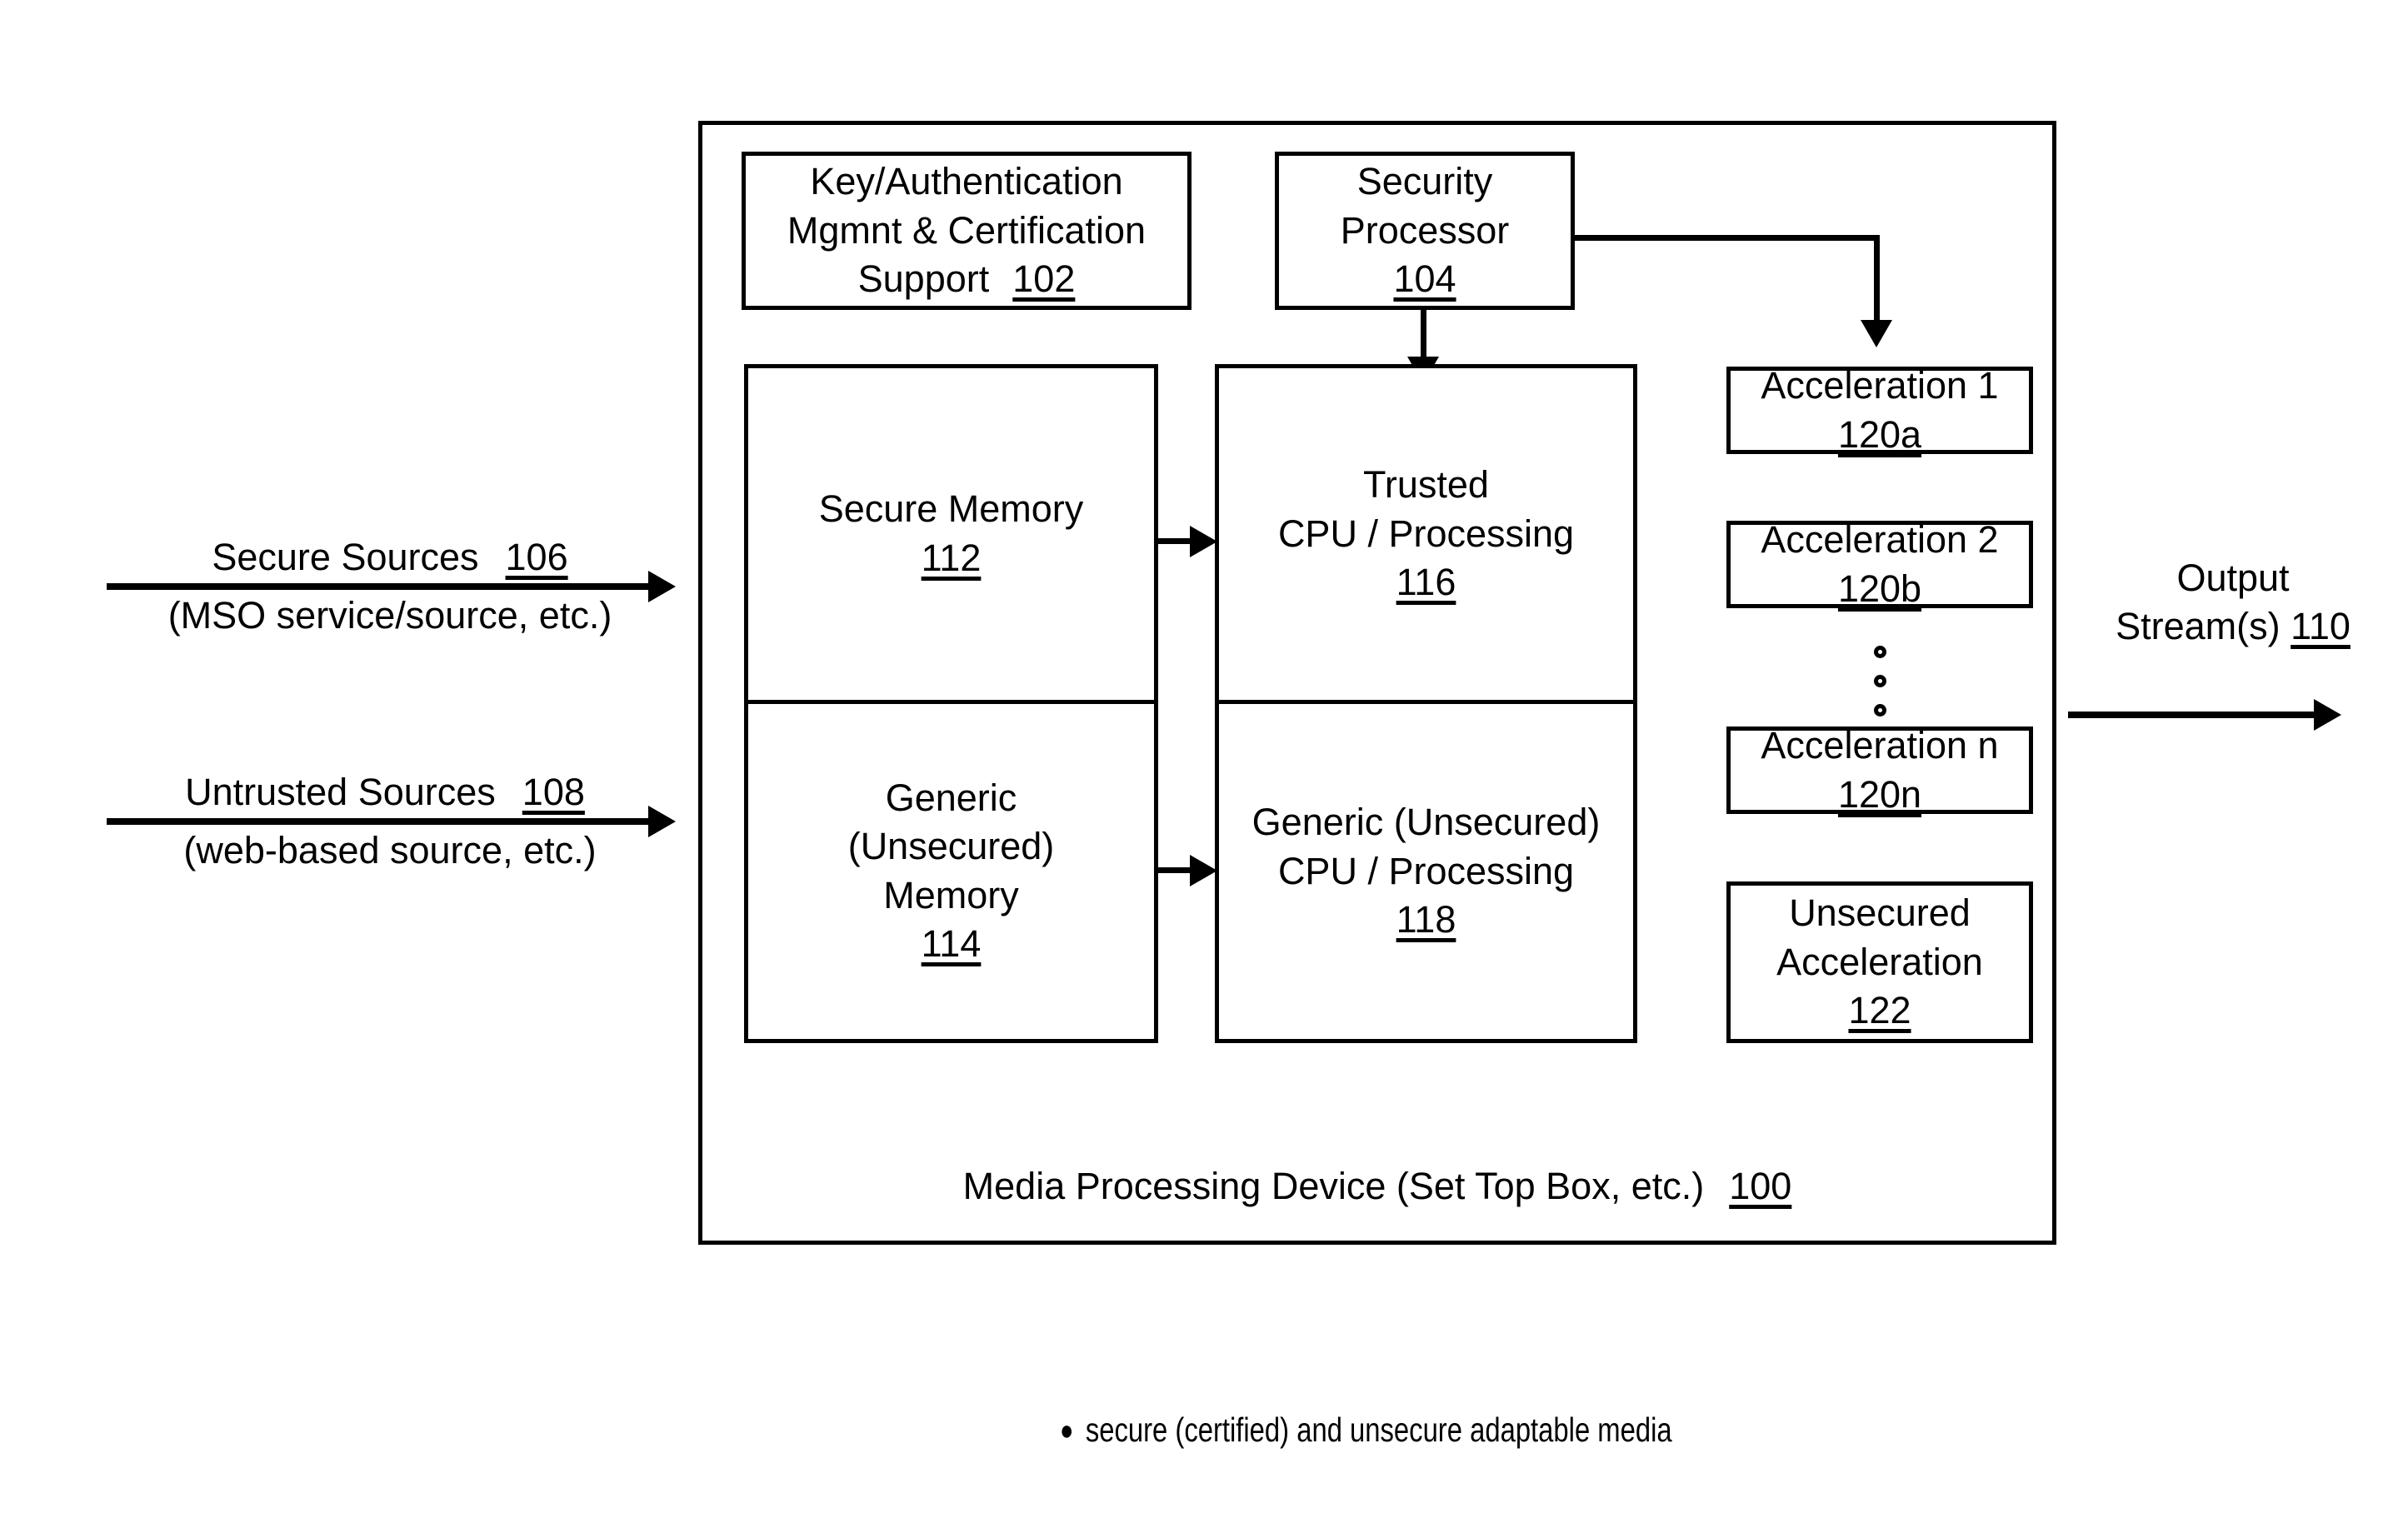 This screenshot has height=1523, width=2408. I want to click on secure-sources-ref: 106, so click(536, 557).